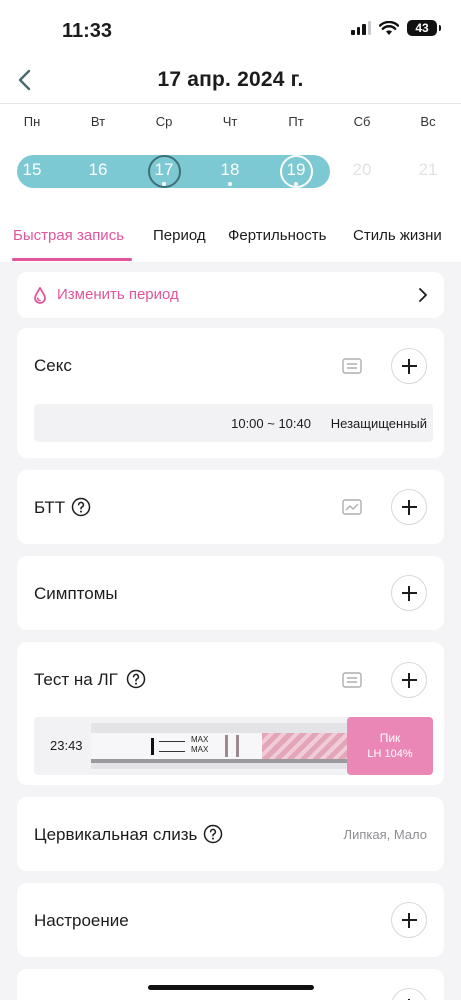 This screenshot has height=1000, width=461. Describe the element at coordinates (53, 365) in the screenshot. I see `sex-title: Секс` at that location.